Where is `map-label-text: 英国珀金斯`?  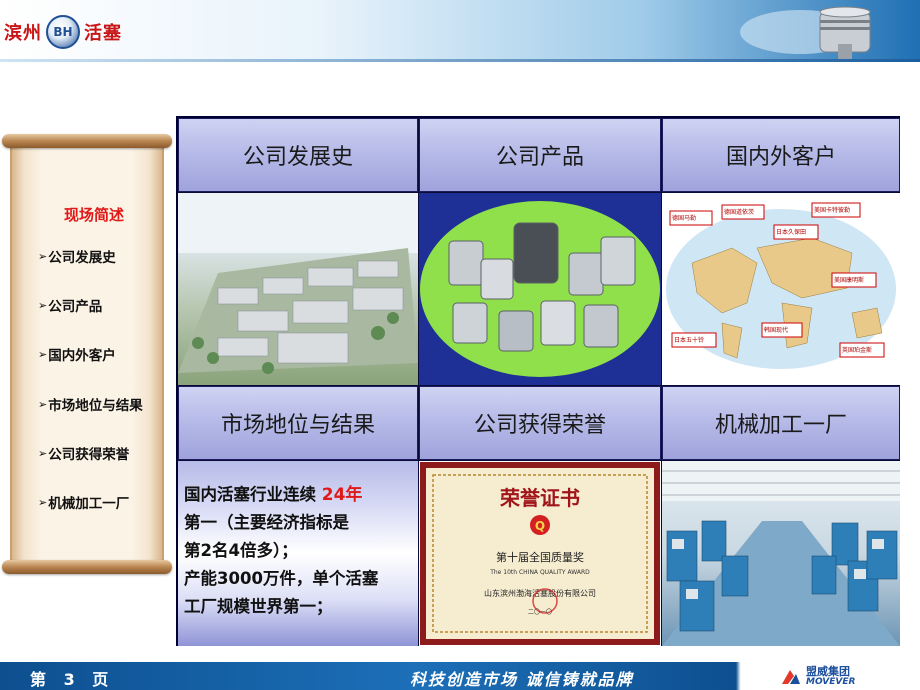
map-label-text: 英国珀金斯 is located at coordinates (857, 350).